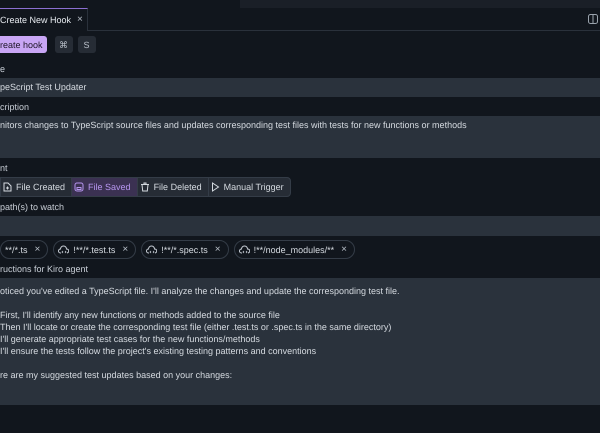  What do you see at coordinates (185, 249) in the screenshot?
I see `path-chip: !**/*.spec.ts ×` at bounding box center [185, 249].